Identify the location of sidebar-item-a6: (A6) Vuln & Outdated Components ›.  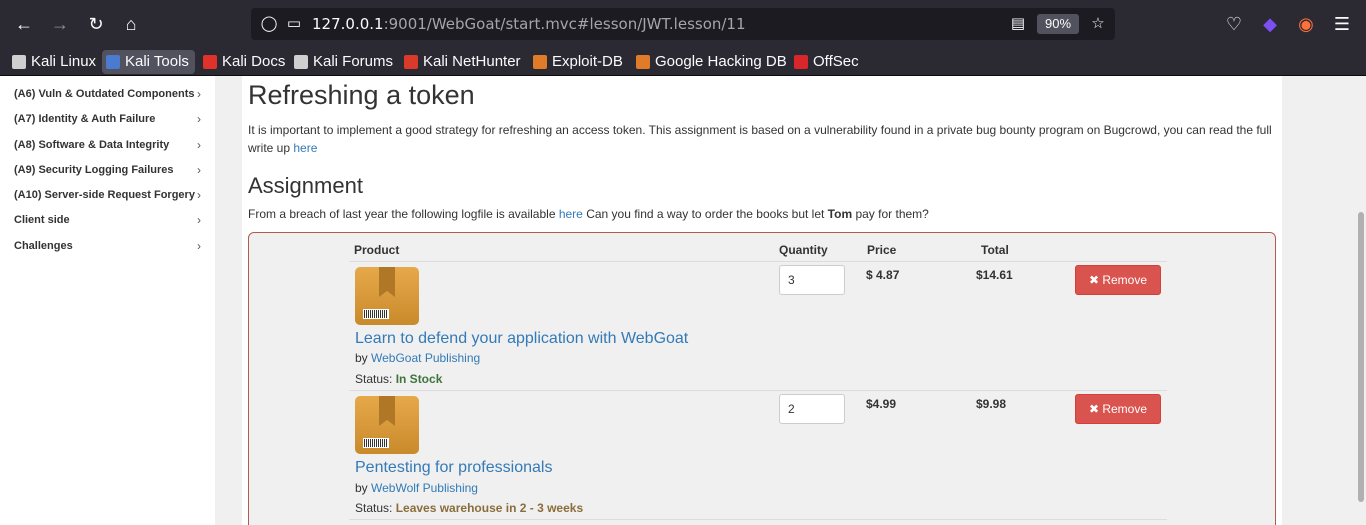
(109, 94).